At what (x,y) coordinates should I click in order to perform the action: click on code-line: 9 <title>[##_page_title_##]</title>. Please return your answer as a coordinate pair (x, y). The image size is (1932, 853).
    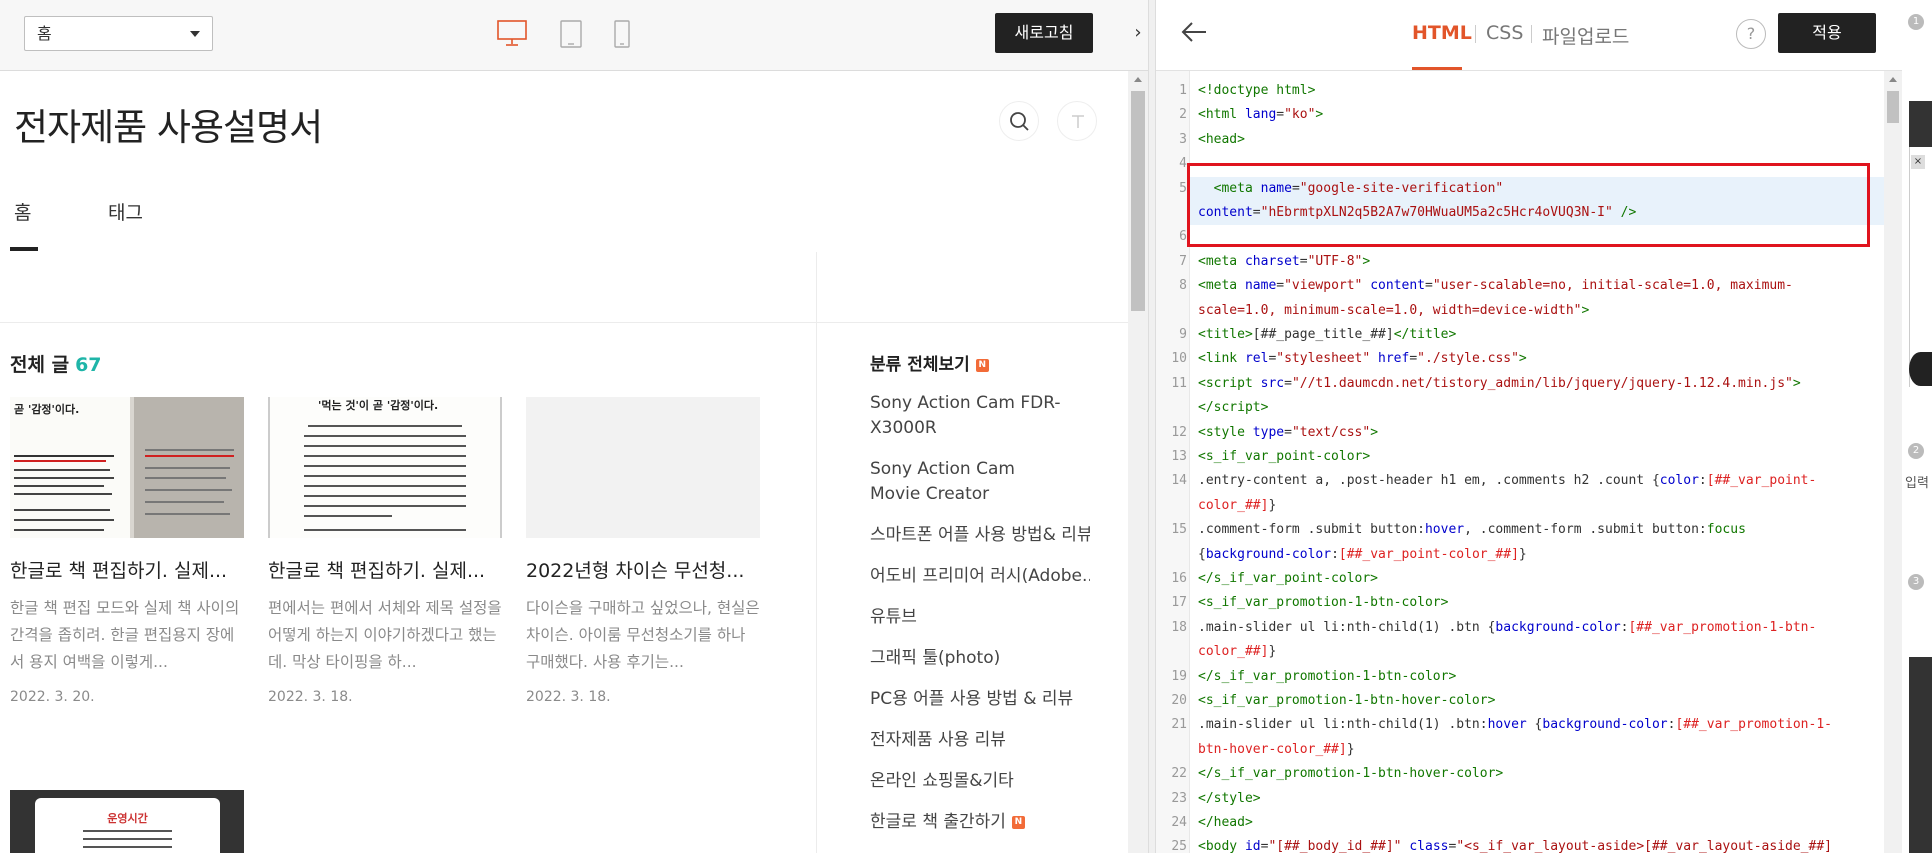
    Looking at the image, I should click on (1520, 335).